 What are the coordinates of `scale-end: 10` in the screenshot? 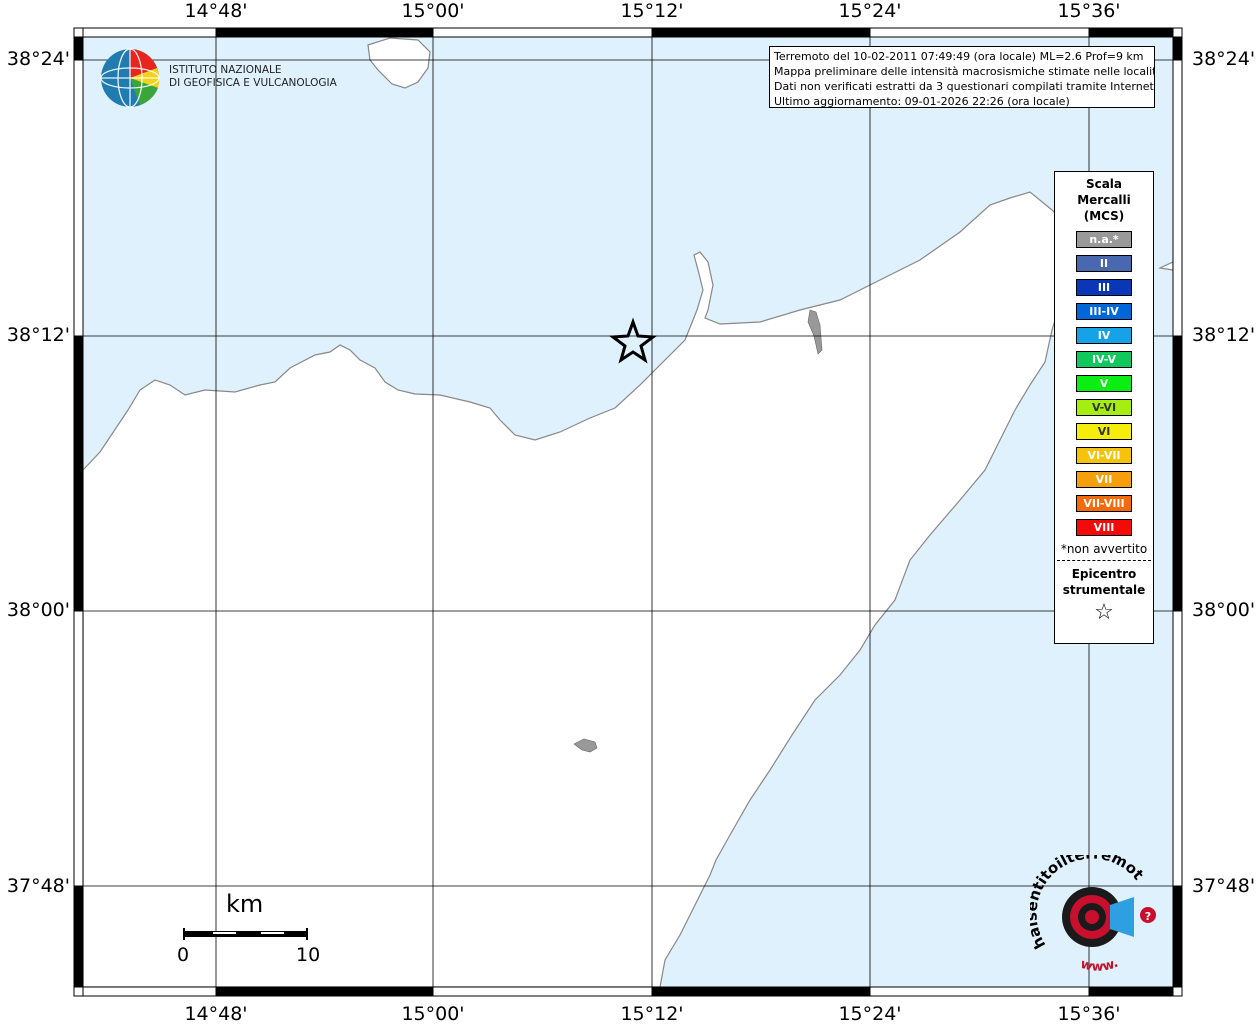 It's located at (308, 955).